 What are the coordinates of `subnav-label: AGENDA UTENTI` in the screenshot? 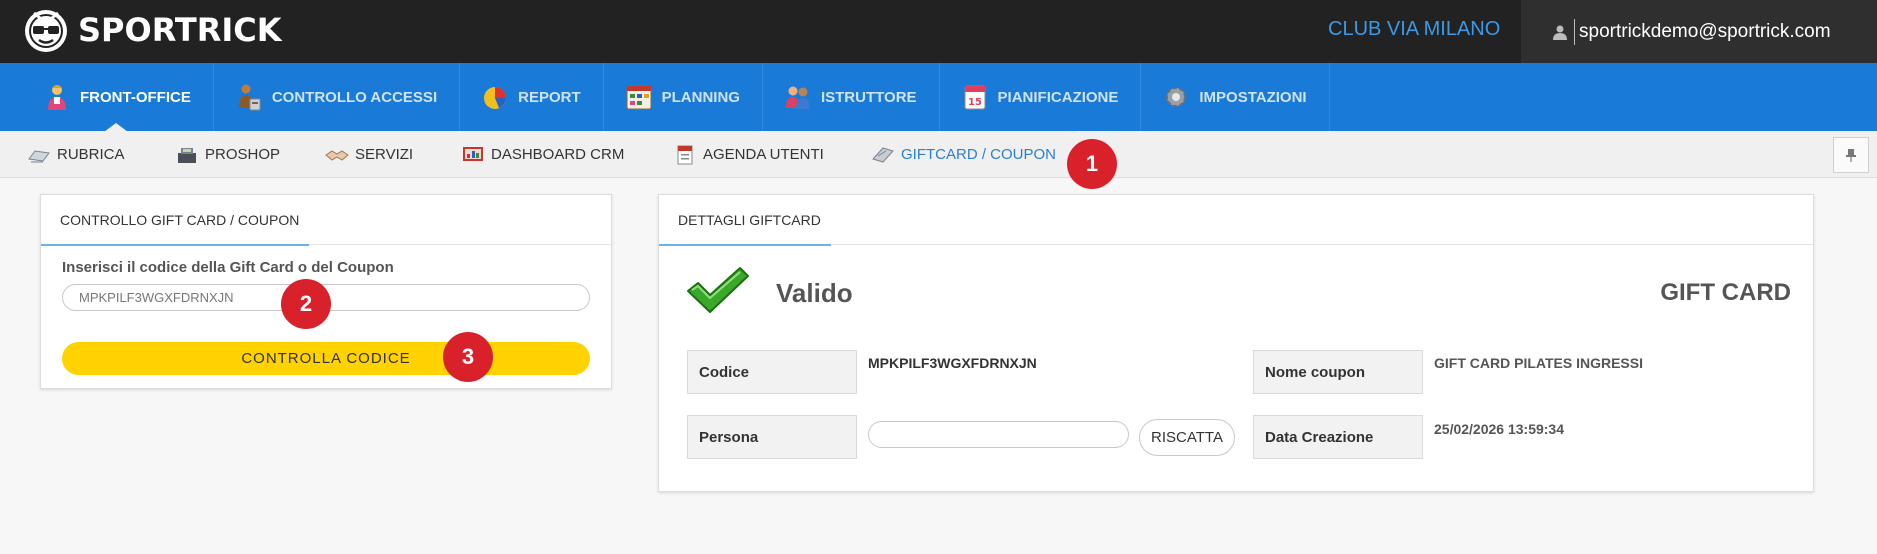 It's located at (763, 154).